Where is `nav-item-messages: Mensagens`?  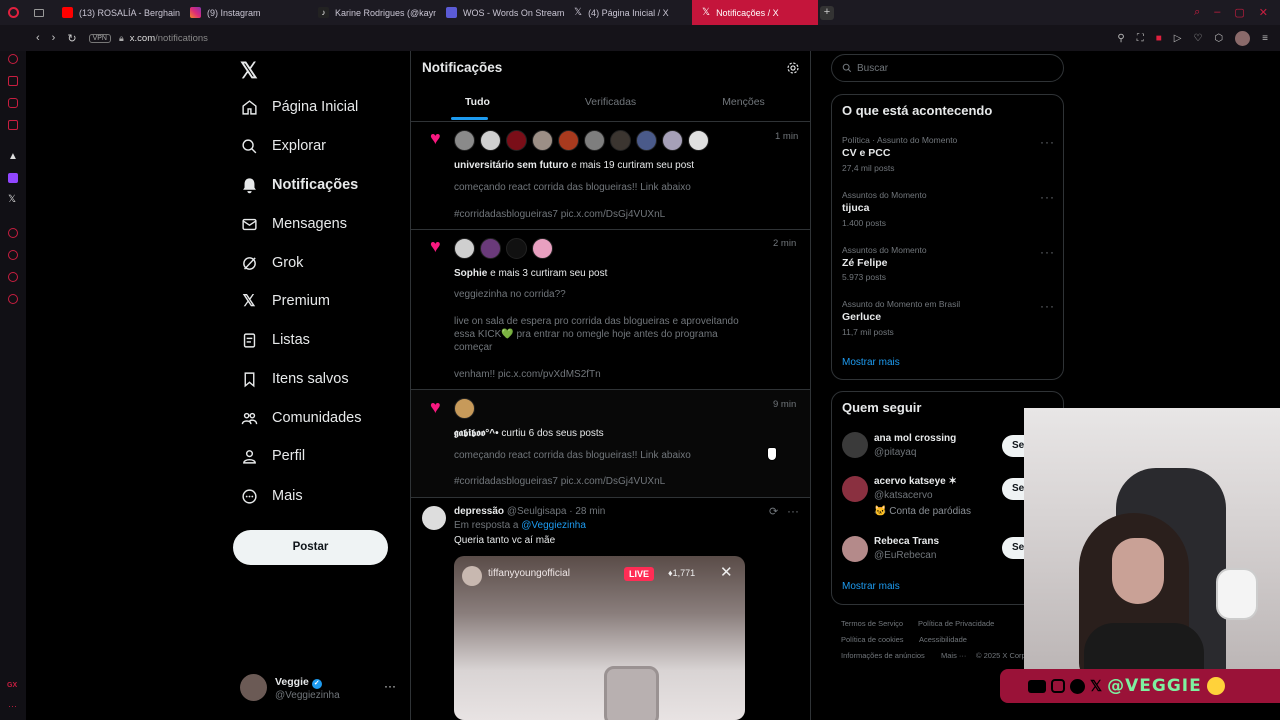 nav-item-messages: Mensagens is located at coordinates (293, 224).